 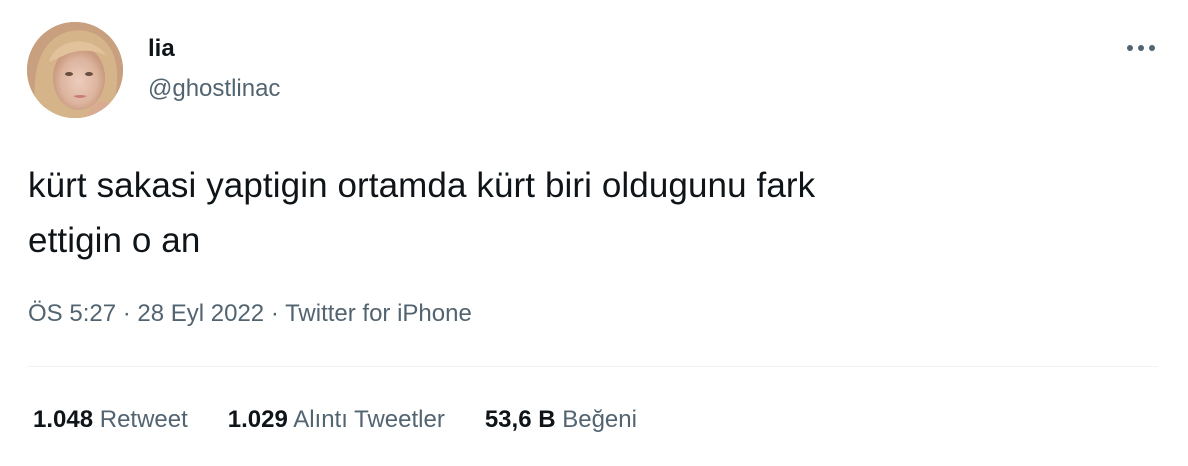 What do you see at coordinates (200, 313) in the screenshot?
I see `tweet-date: 28 Eyl 2022` at bounding box center [200, 313].